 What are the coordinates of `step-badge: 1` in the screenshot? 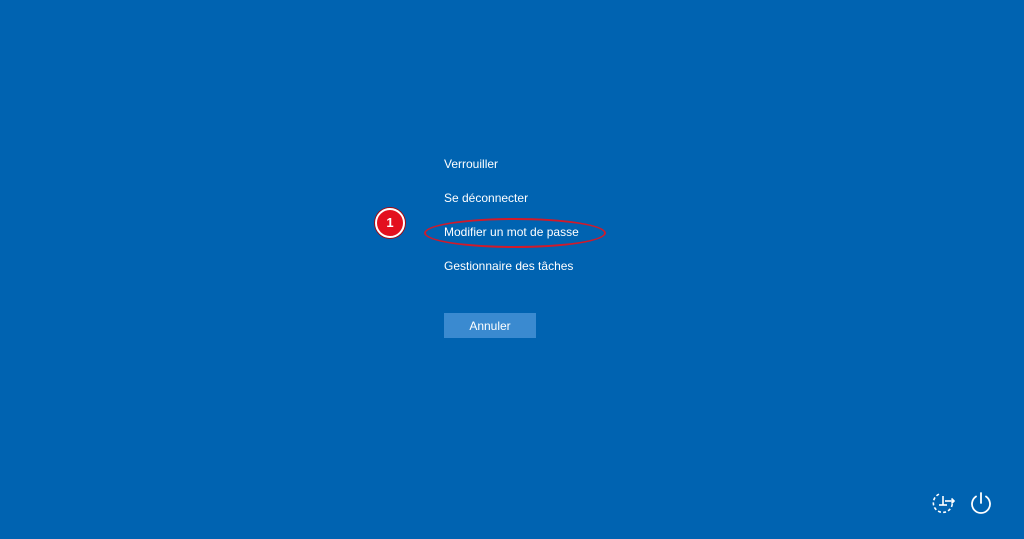 It's located at (390, 223).